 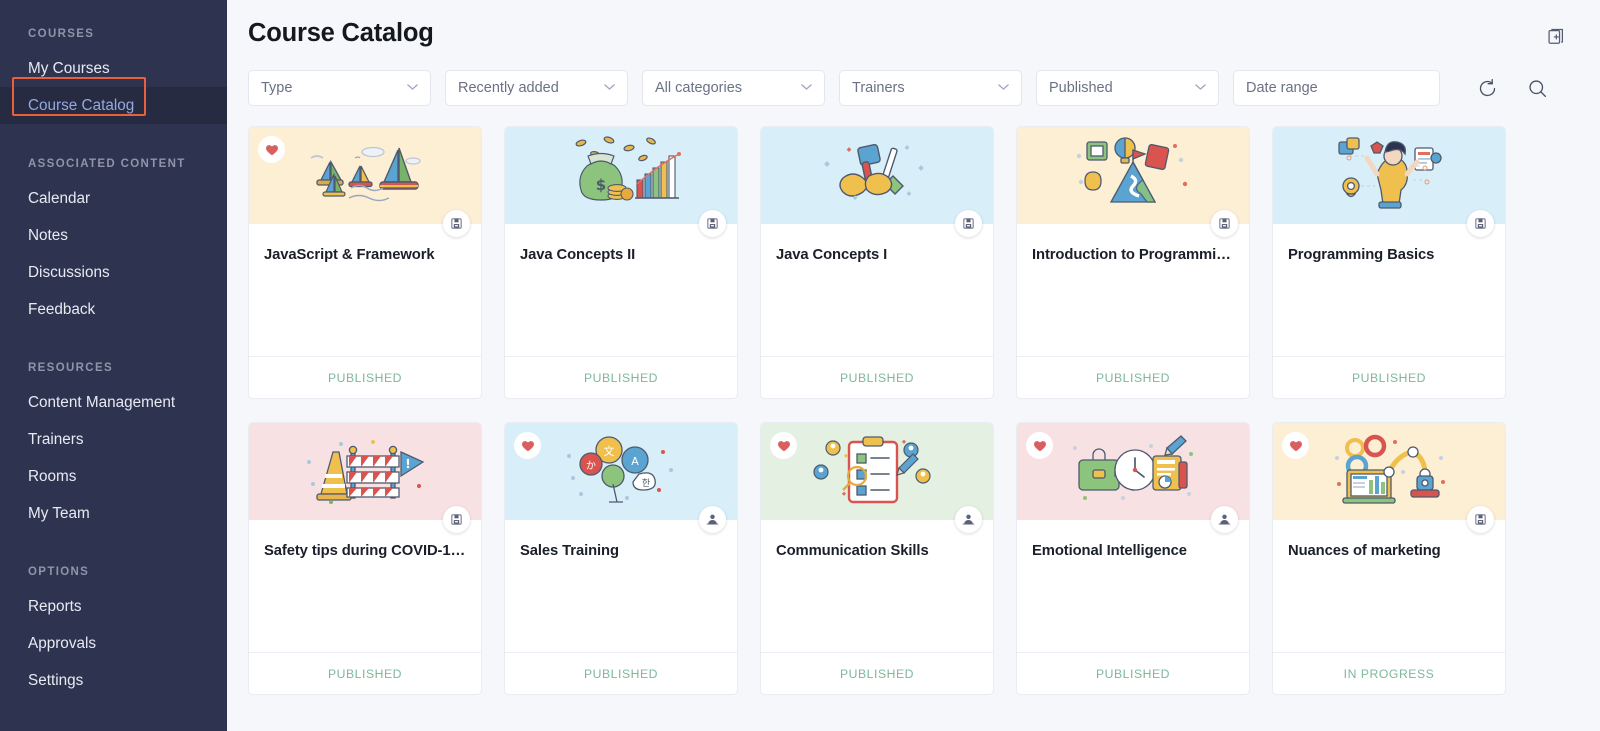 What do you see at coordinates (61, 34) in the screenshot?
I see `sidebar-group-title: COURSES` at bounding box center [61, 34].